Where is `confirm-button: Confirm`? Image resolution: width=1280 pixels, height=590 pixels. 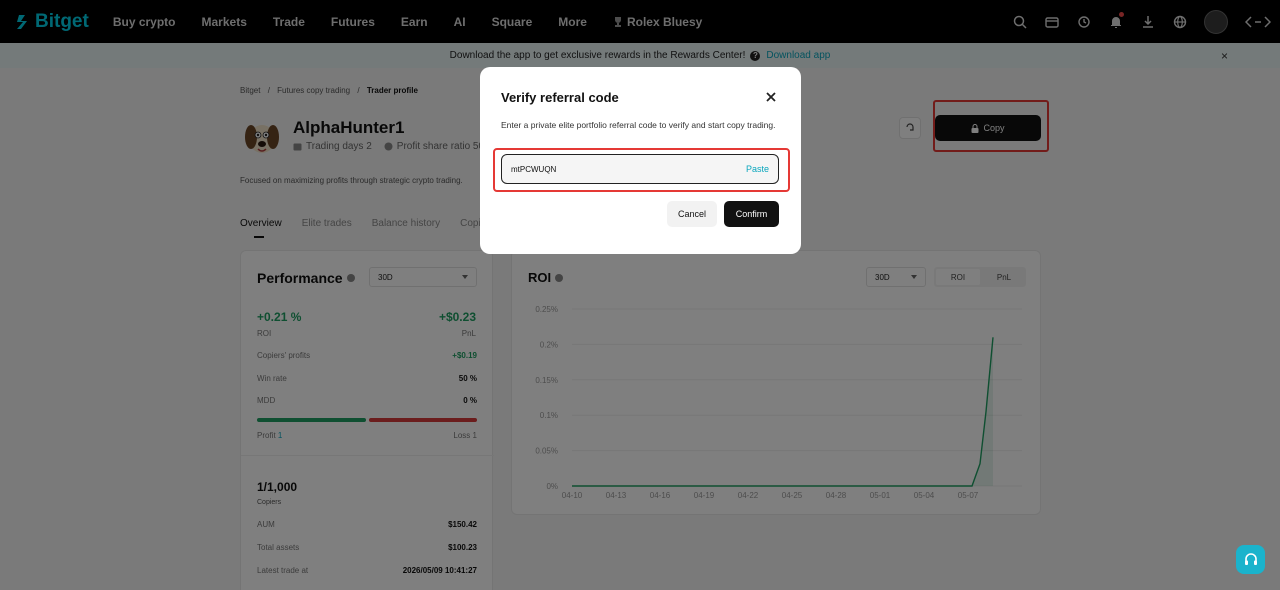 confirm-button: Confirm is located at coordinates (751, 214).